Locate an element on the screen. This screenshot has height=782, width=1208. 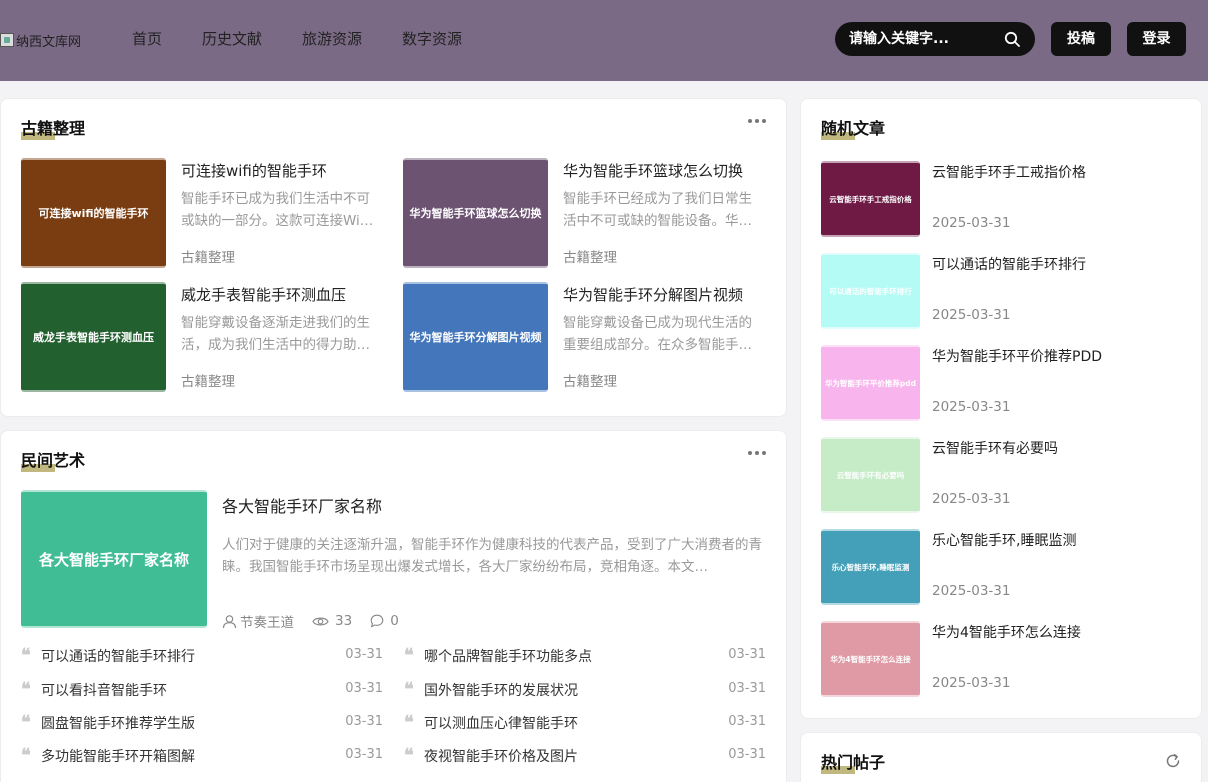
panel-title: 热门帖子 is located at coordinates (853, 762).